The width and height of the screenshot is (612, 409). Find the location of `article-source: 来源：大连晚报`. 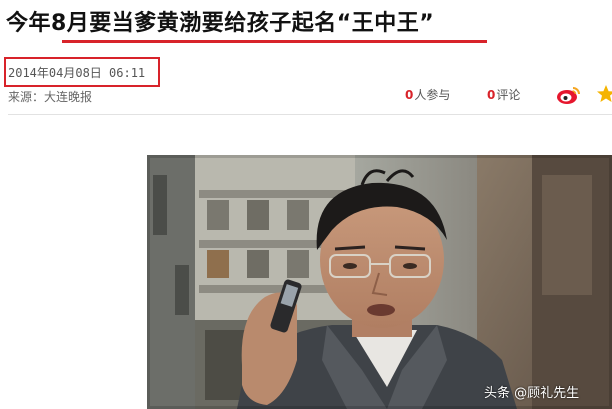

article-source: 来源：大连晚报 is located at coordinates (50, 97).